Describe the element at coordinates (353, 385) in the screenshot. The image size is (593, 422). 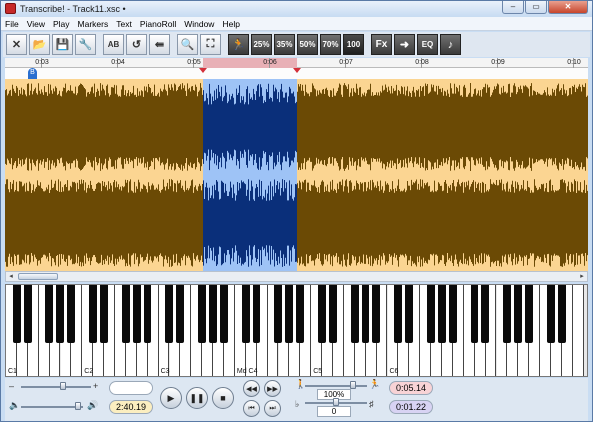
I see `speed-slider-knob` at that location.